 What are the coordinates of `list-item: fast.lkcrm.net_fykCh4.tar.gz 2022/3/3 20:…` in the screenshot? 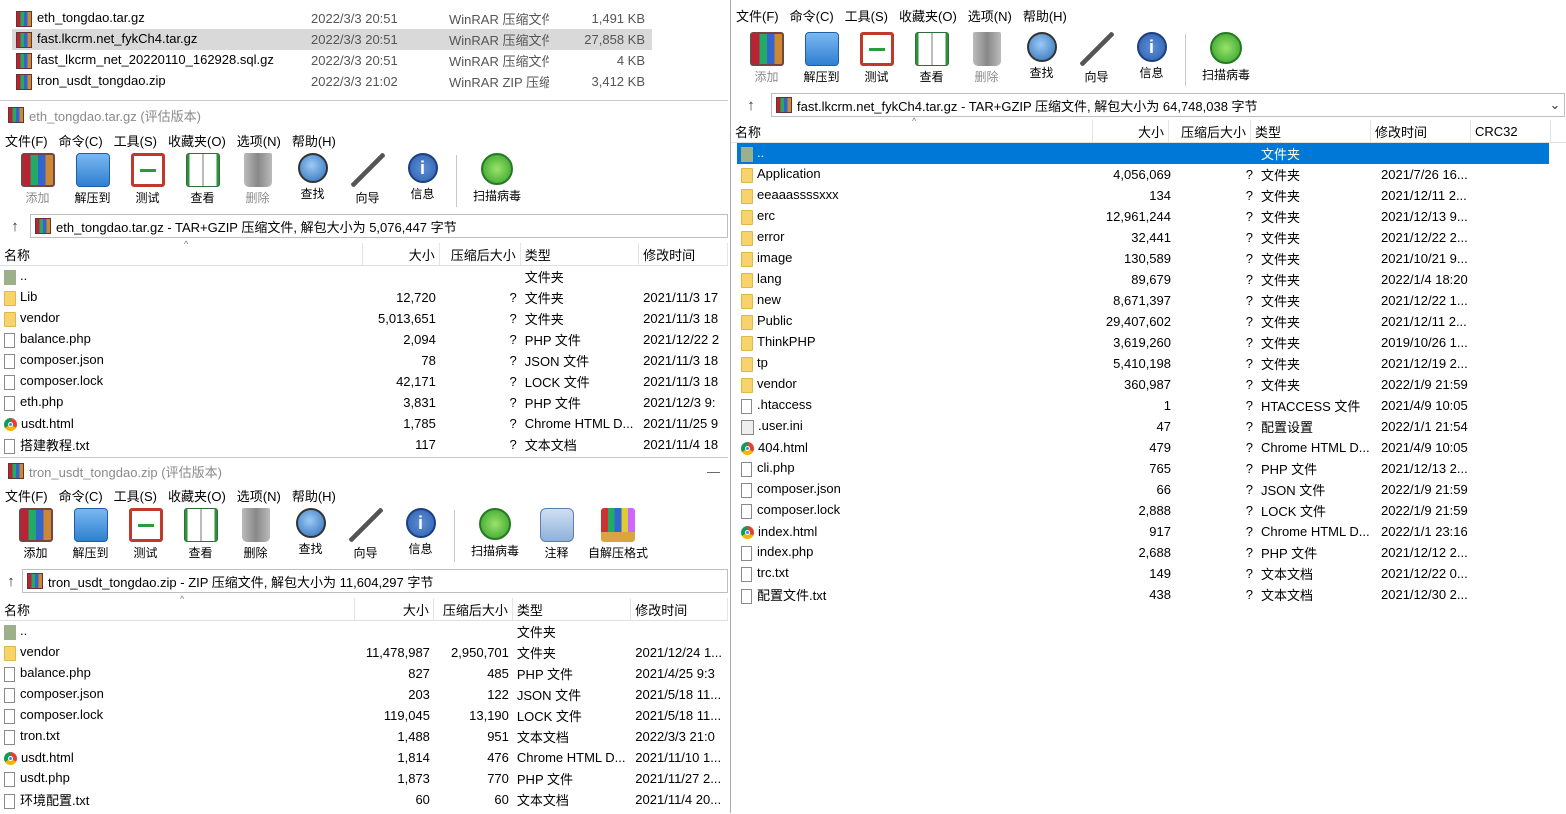 It's located at (332, 39).